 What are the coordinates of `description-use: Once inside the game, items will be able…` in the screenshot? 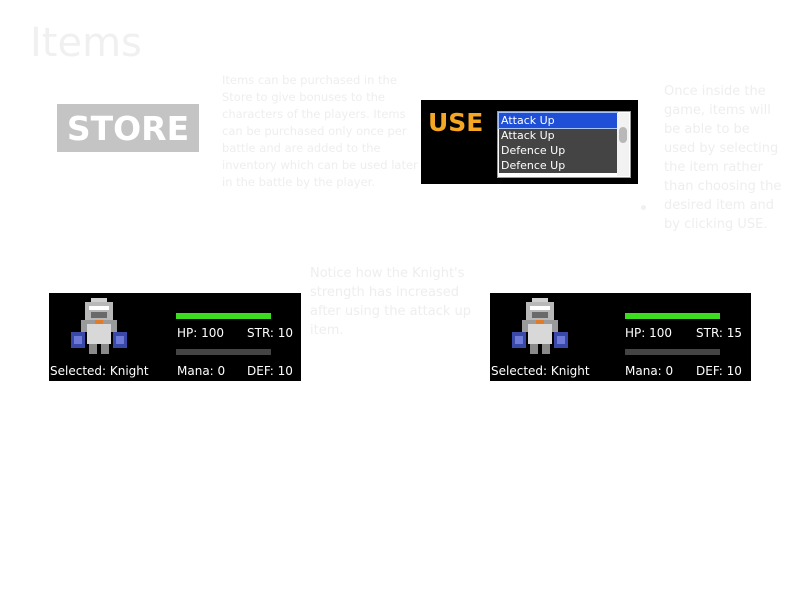 It's located at (723, 158).